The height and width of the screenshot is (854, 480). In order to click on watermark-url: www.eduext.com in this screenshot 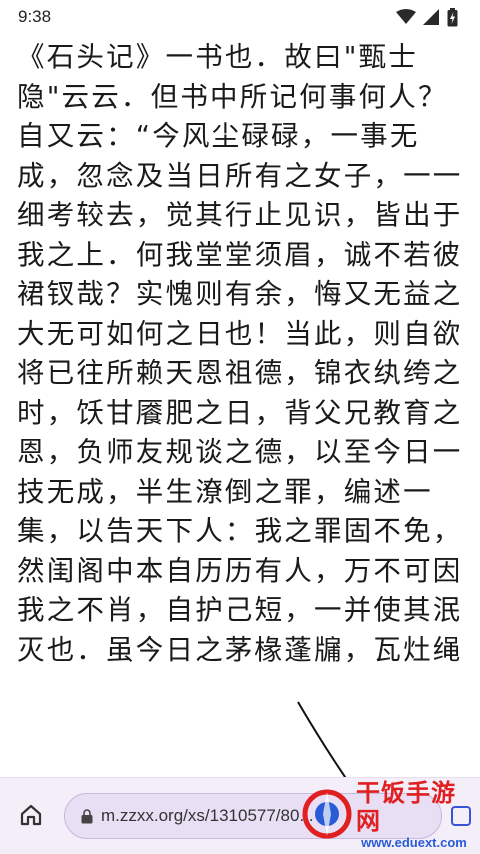, I will do `click(414, 842)`.